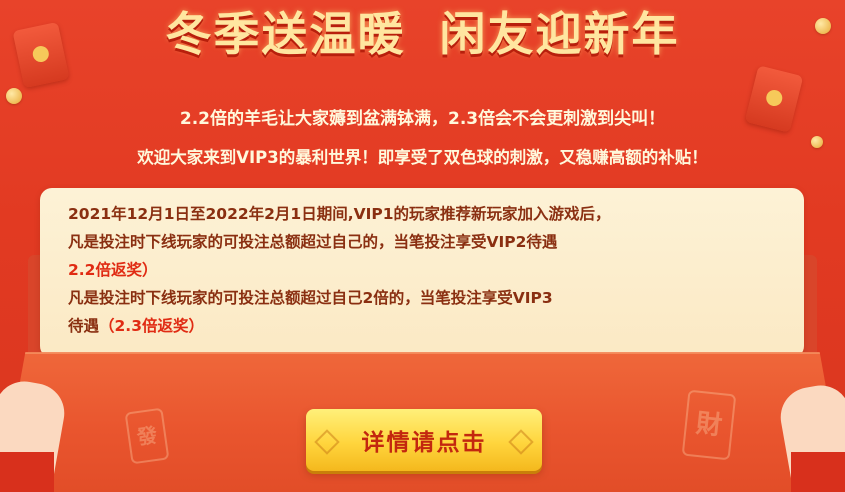 The width and height of the screenshot is (845, 492). Describe the element at coordinates (424, 440) in the screenshot. I see `details-button: 详情请点击` at that location.